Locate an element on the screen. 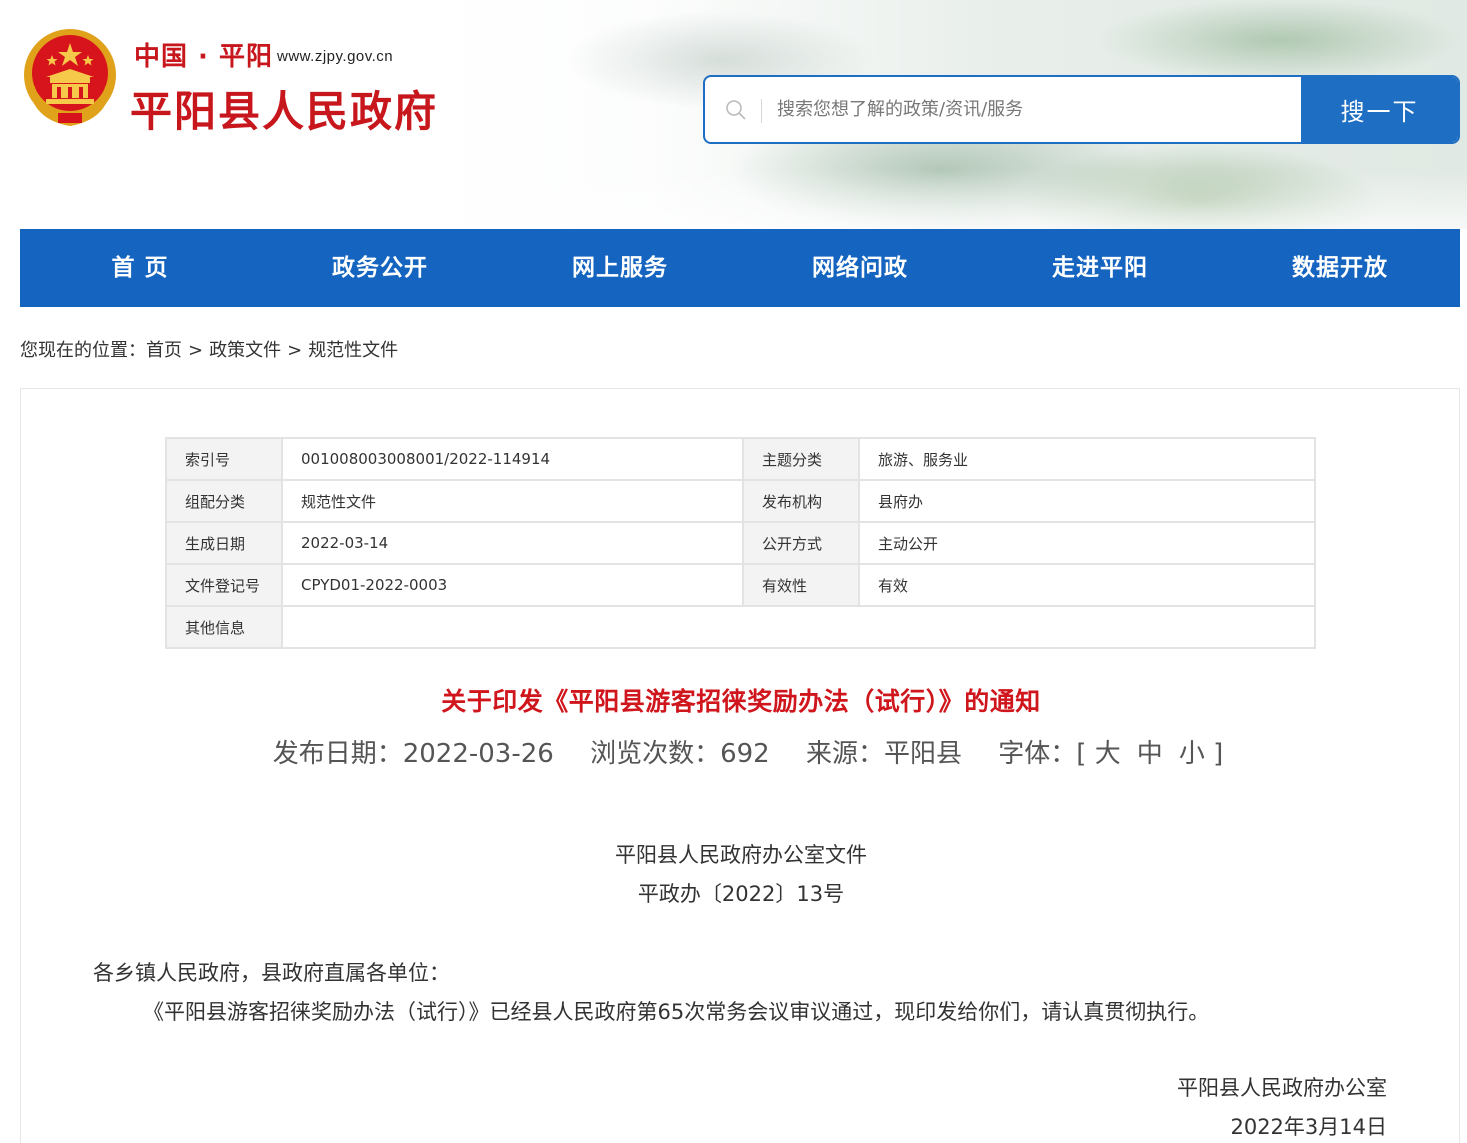 This screenshot has width=1467, height=1143. meta-key: 文件登记号 is located at coordinates (224, 585).